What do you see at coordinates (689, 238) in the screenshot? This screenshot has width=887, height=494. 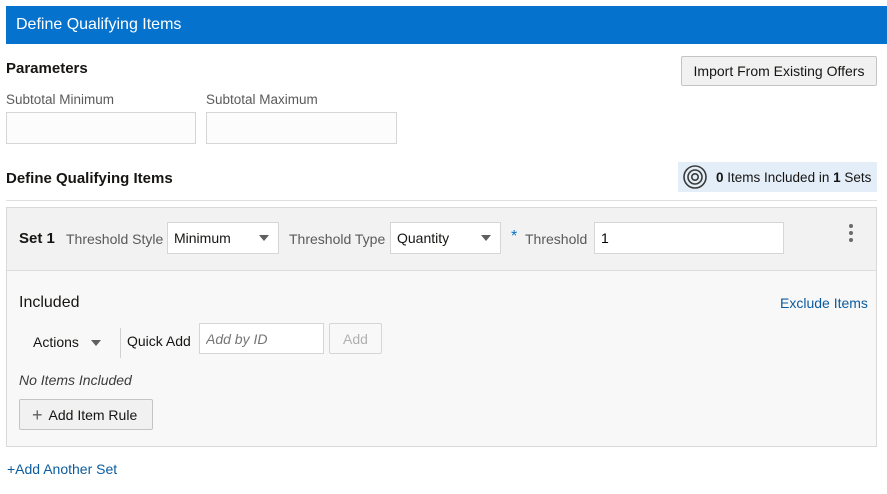 I see `threshold-input` at bounding box center [689, 238].